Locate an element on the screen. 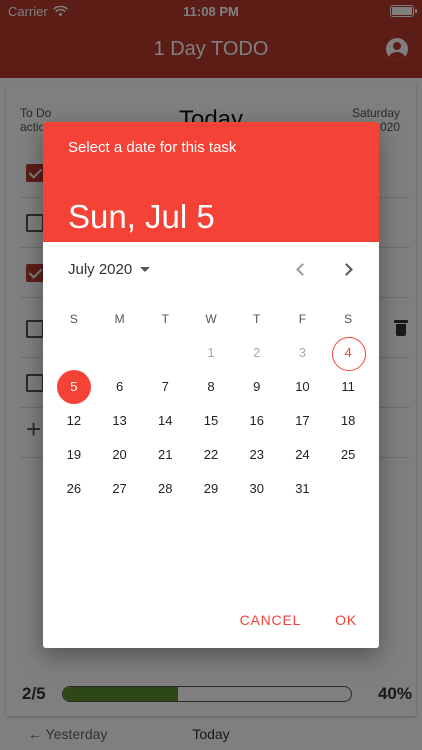 Image resolution: width=422 pixels, height=750 pixels. calendar-week: 12 13 14 15 16 17 18 is located at coordinates (211, 421).